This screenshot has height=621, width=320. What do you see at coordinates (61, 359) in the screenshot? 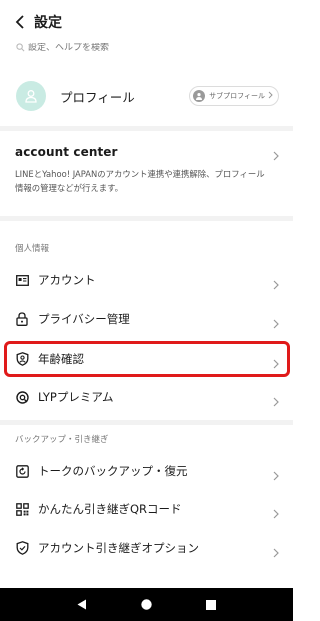
I see `settings-item-label: 年齢確認` at bounding box center [61, 359].